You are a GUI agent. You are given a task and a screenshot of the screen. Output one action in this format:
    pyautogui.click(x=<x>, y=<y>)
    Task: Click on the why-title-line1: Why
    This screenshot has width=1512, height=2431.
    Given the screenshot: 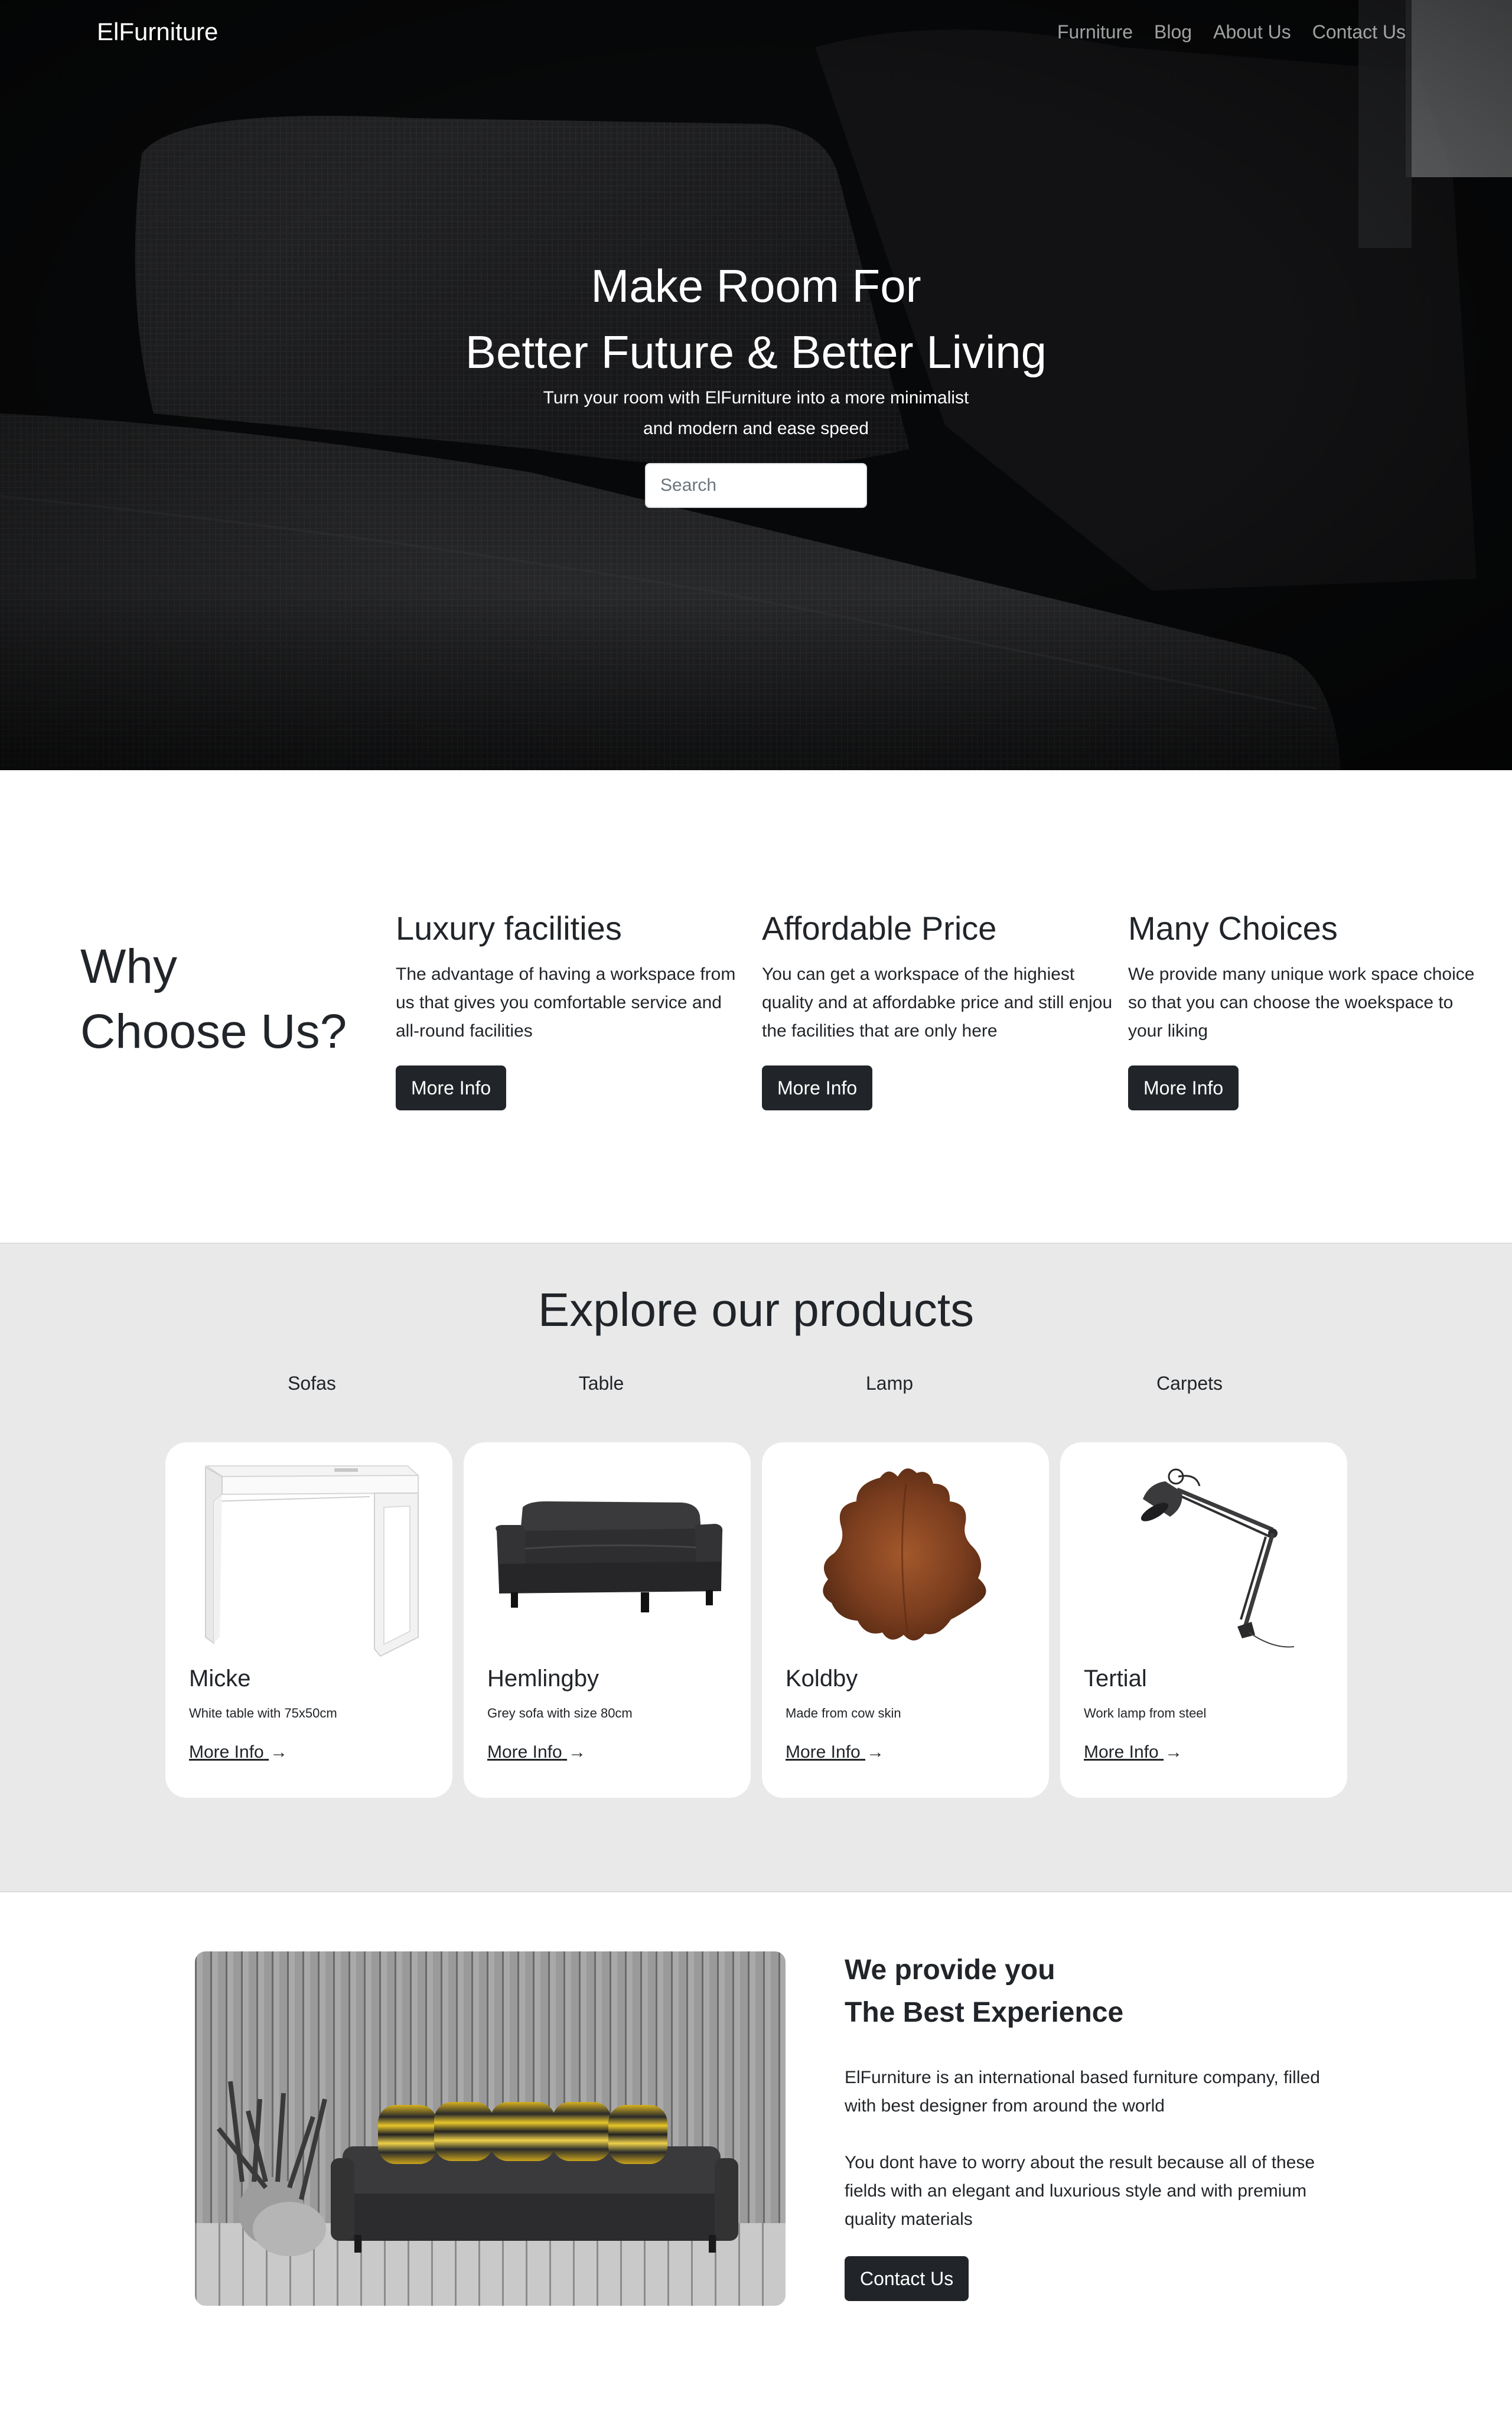 What is the action you would take?
    pyautogui.click(x=128, y=966)
    